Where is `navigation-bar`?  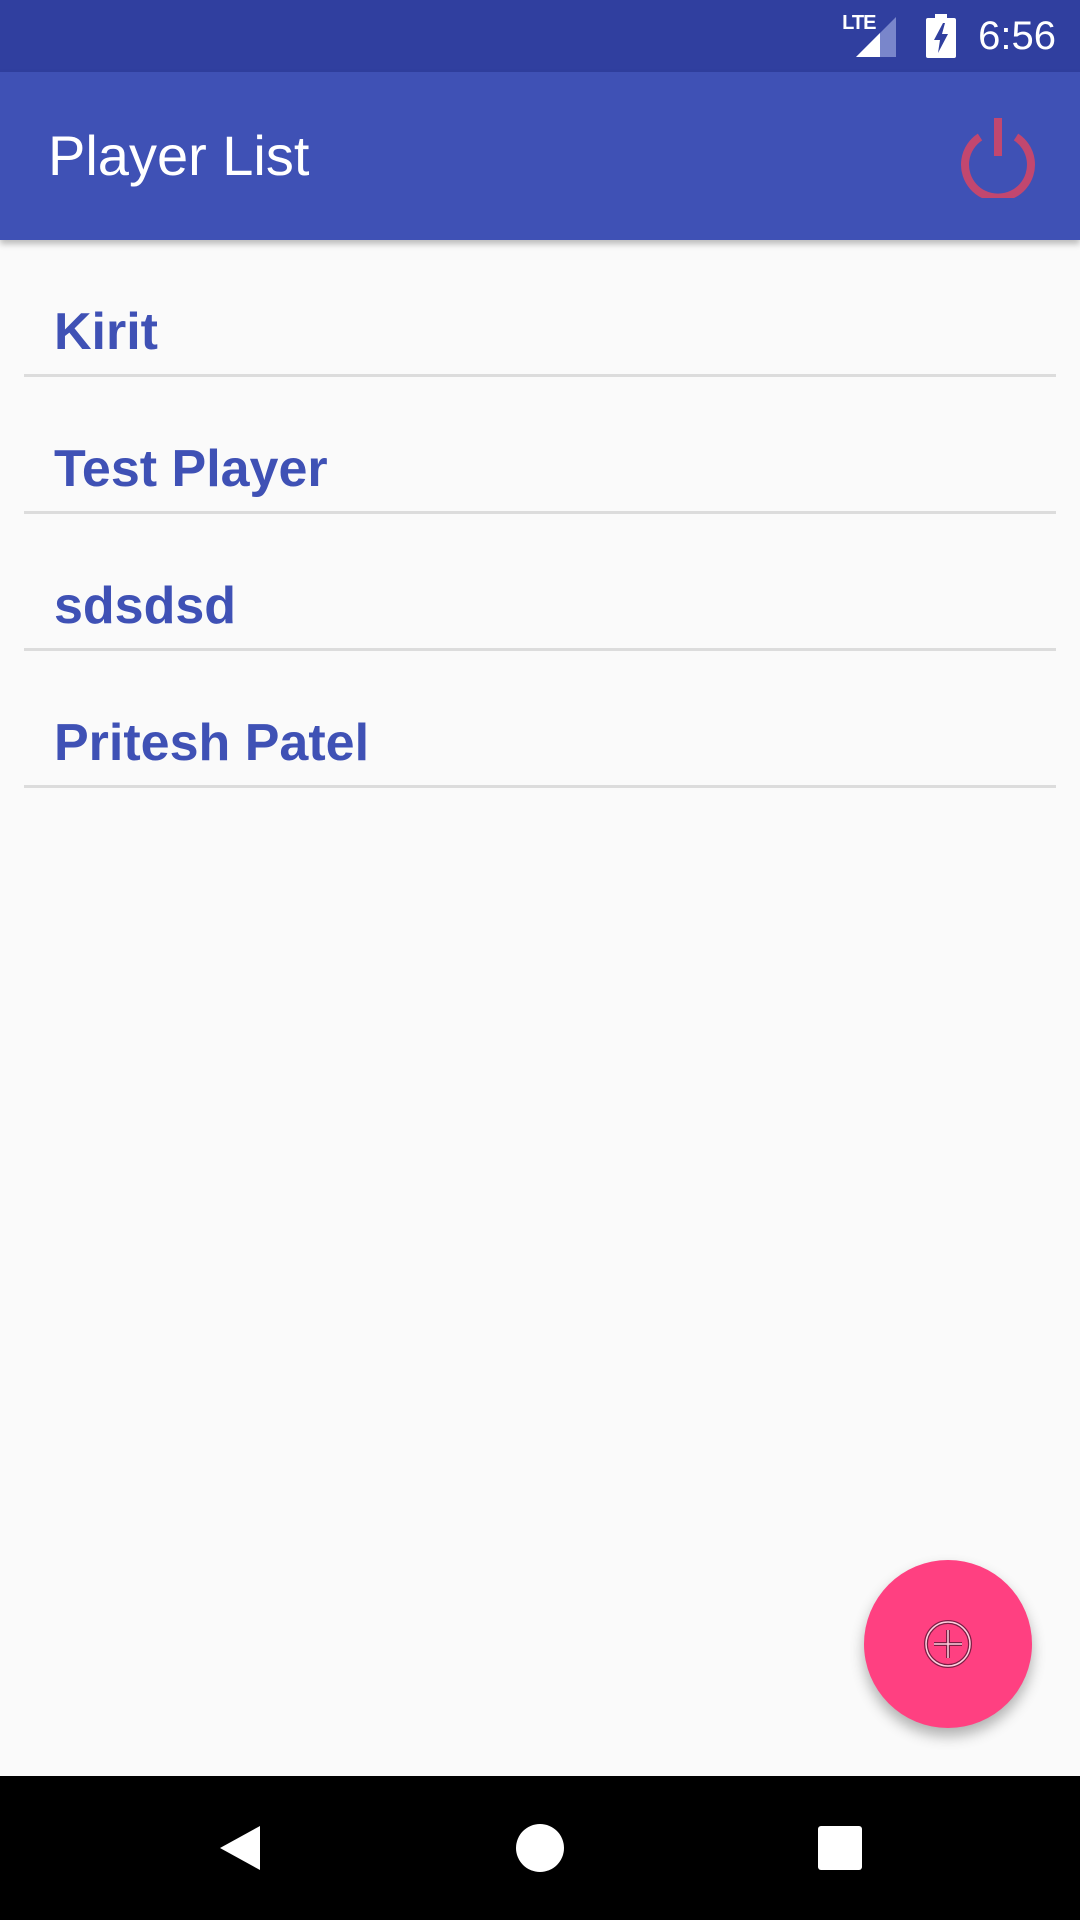
navigation-bar is located at coordinates (540, 1848).